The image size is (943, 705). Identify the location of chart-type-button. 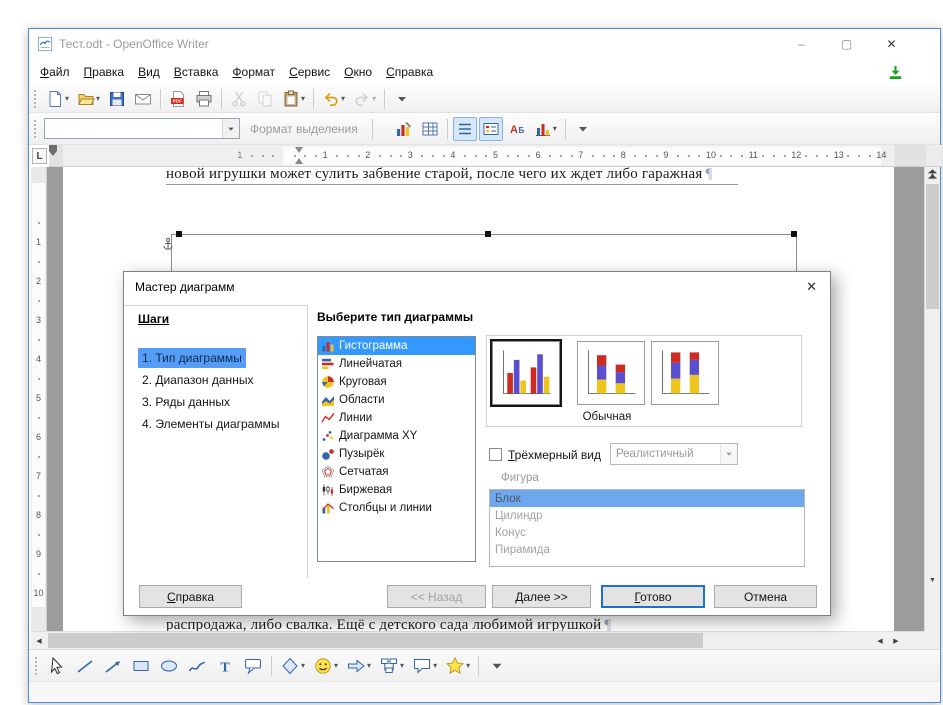
(404, 129).